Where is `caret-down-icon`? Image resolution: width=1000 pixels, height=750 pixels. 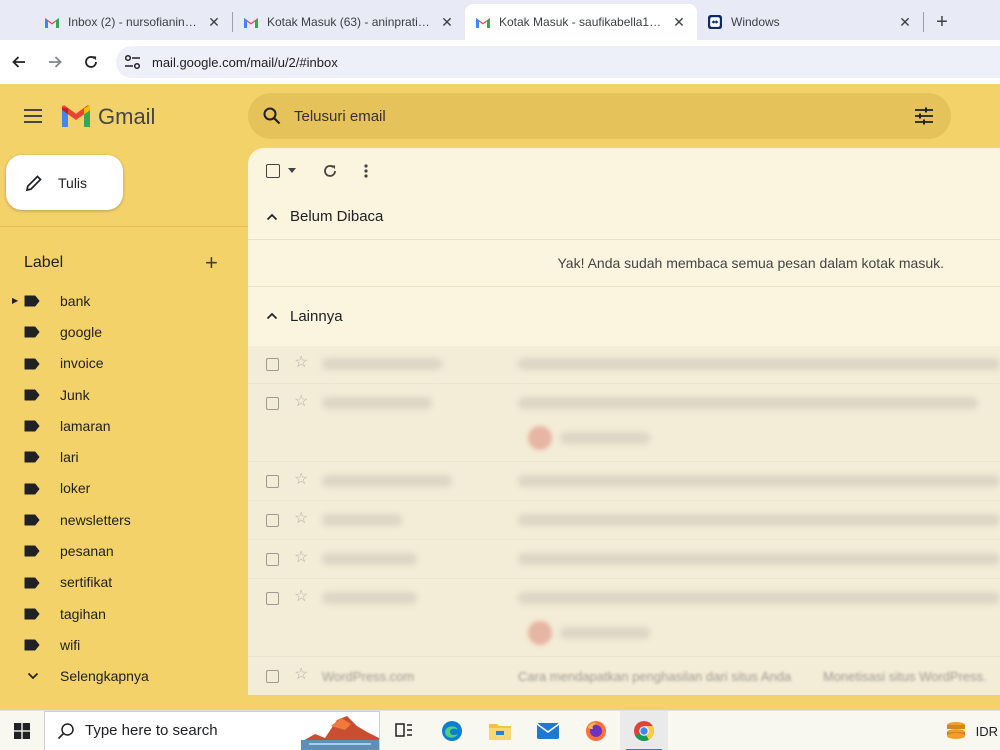
caret-down-icon is located at coordinates (292, 171).